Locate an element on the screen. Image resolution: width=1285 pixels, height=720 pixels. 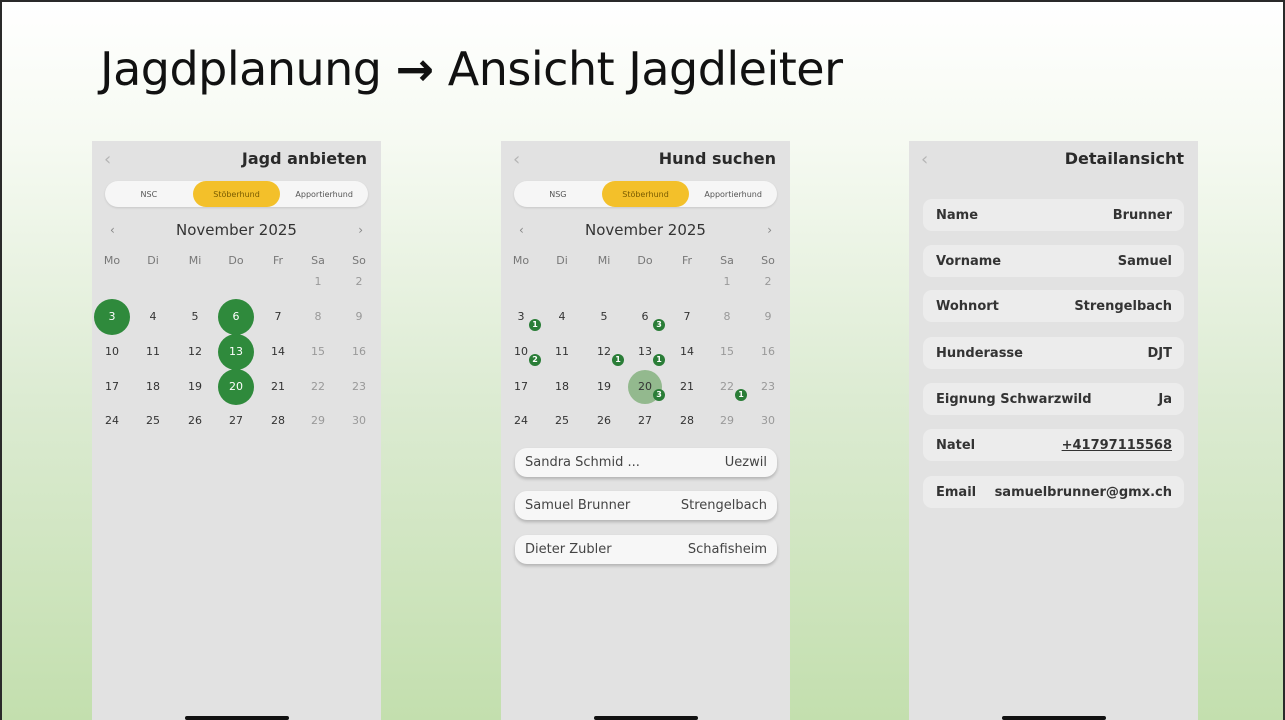
result-name: Dieter Zubler is located at coordinates (568, 549).